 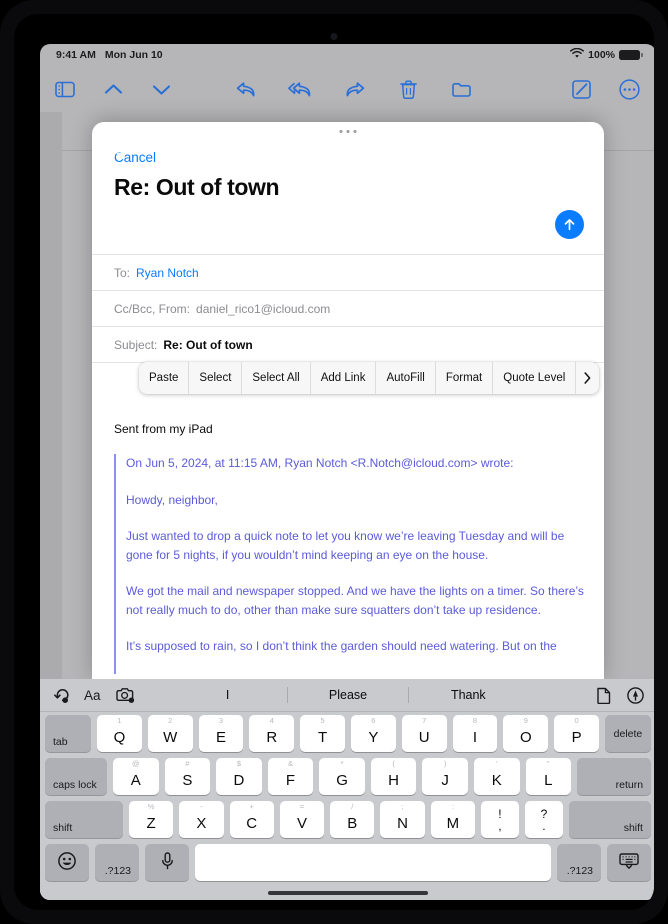 What do you see at coordinates (84, 819) in the screenshot?
I see `key-shift-left: shift` at bounding box center [84, 819].